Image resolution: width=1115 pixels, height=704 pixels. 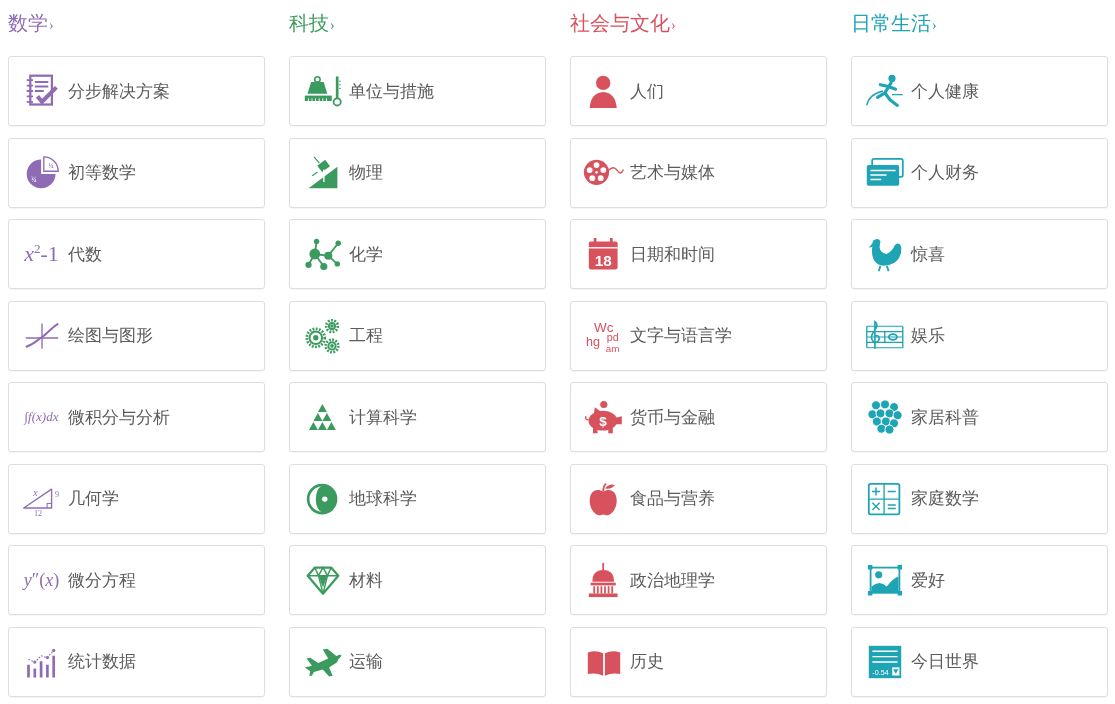 What do you see at coordinates (136, 335) in the screenshot?
I see `topic-link: 绘图与图形` at bounding box center [136, 335].